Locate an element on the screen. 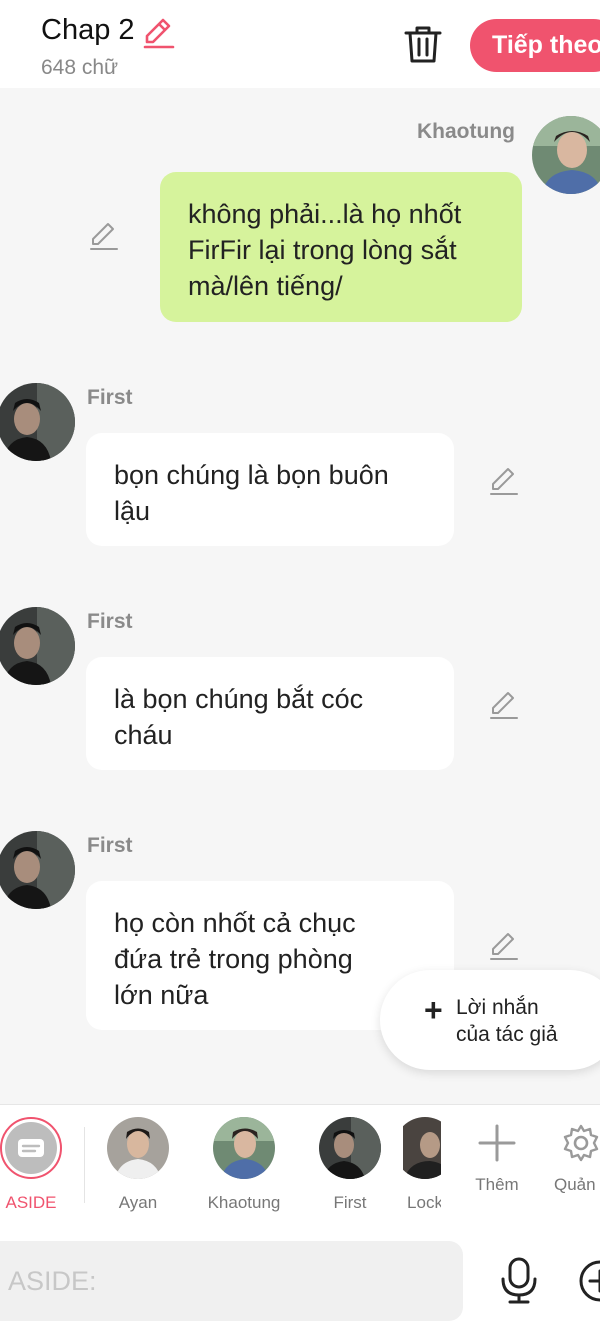 The height and width of the screenshot is (1335, 600). aside-avatar is located at coordinates (31, 1148).